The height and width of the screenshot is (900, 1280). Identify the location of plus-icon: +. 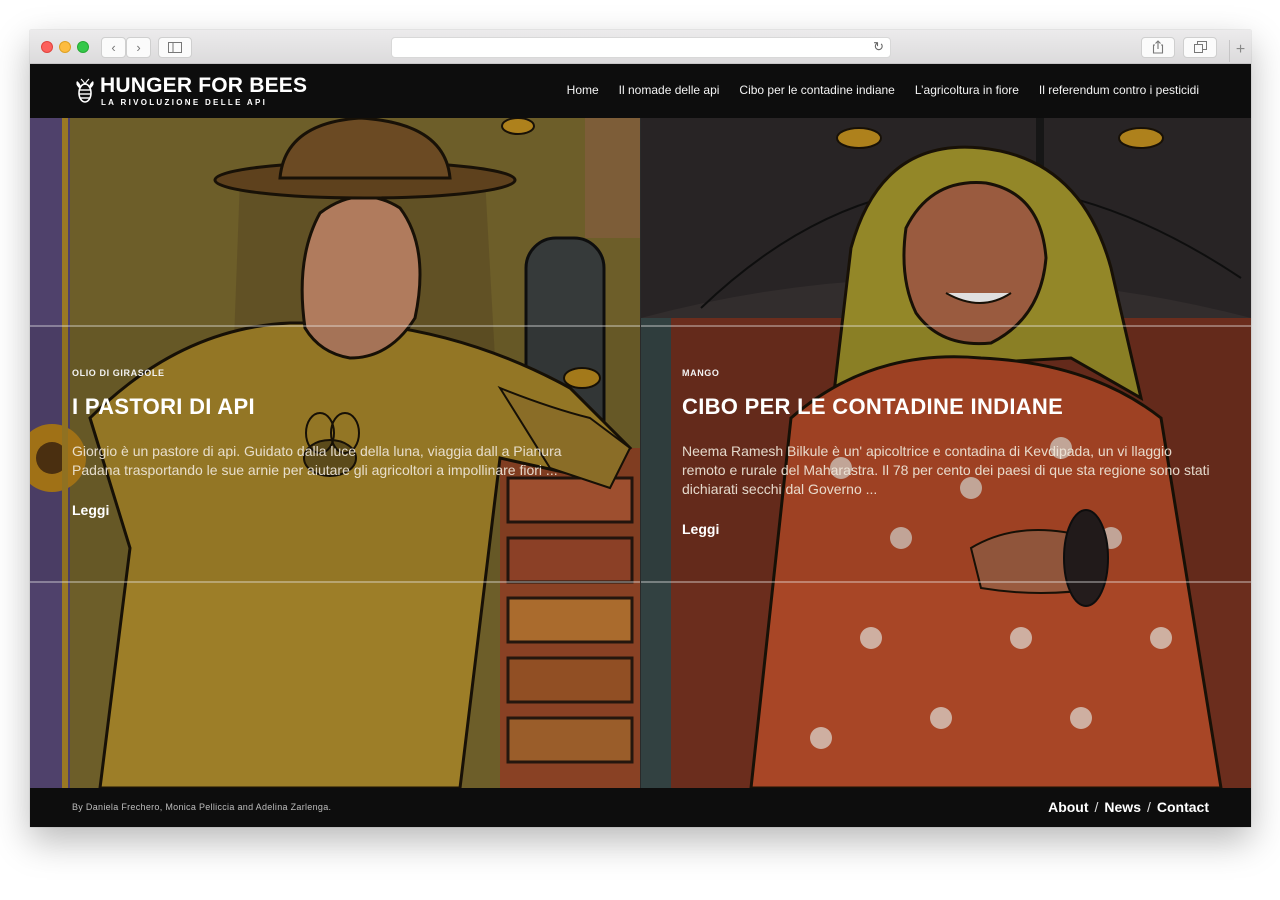
(1240, 49).